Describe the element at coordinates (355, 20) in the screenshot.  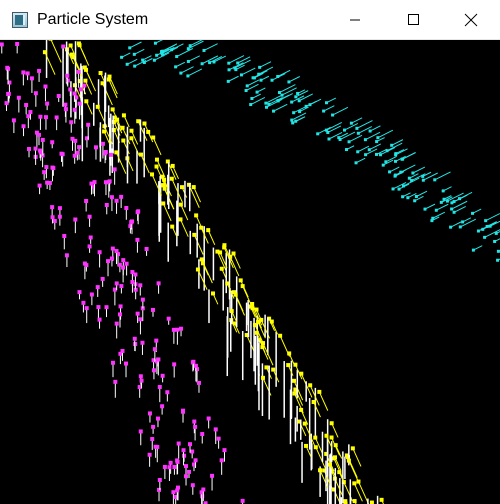
I see `minimize-button` at that location.